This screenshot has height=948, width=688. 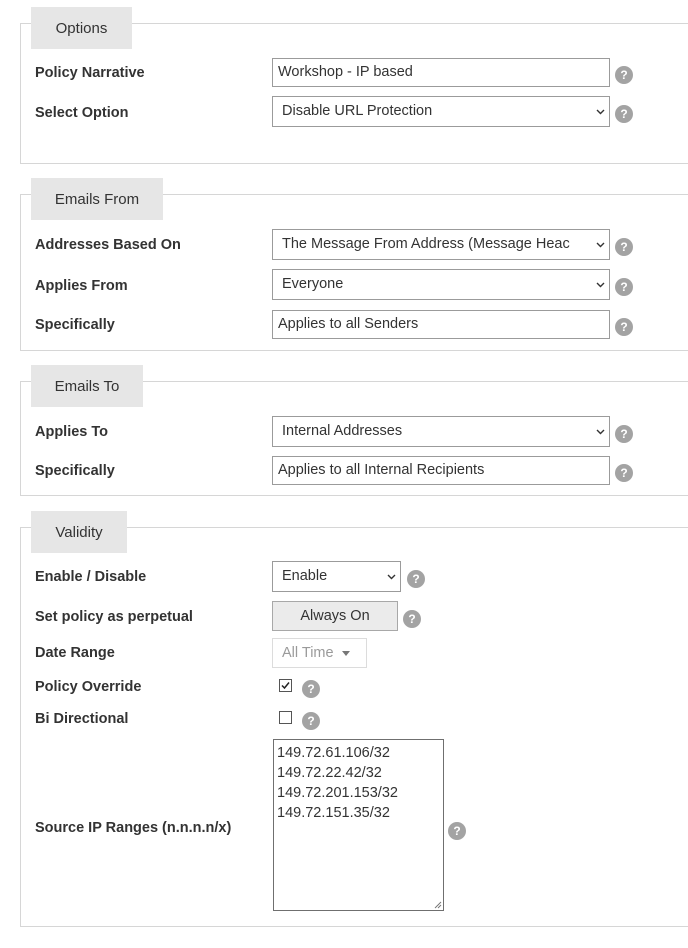 What do you see at coordinates (308, 653) in the screenshot?
I see `date-range-value: All Time` at bounding box center [308, 653].